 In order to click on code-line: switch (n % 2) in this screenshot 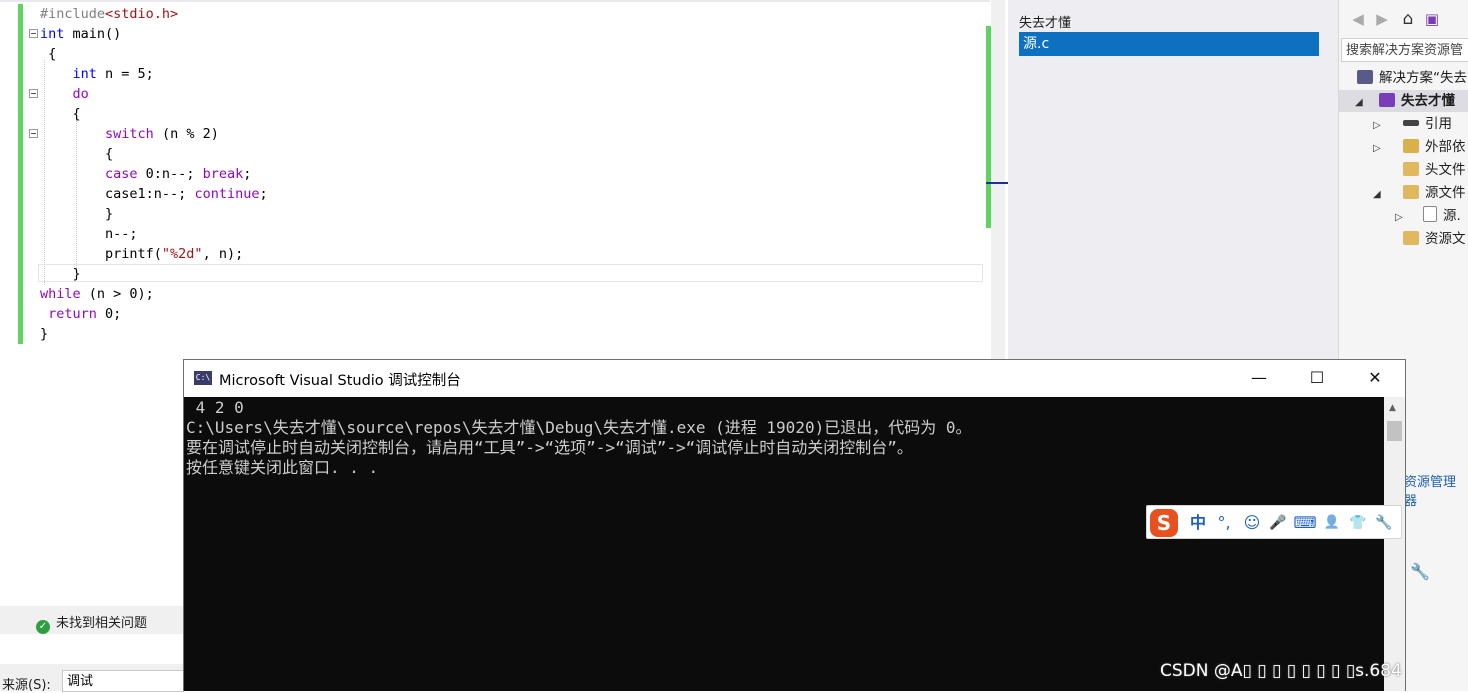, I will do `click(129, 134)`.